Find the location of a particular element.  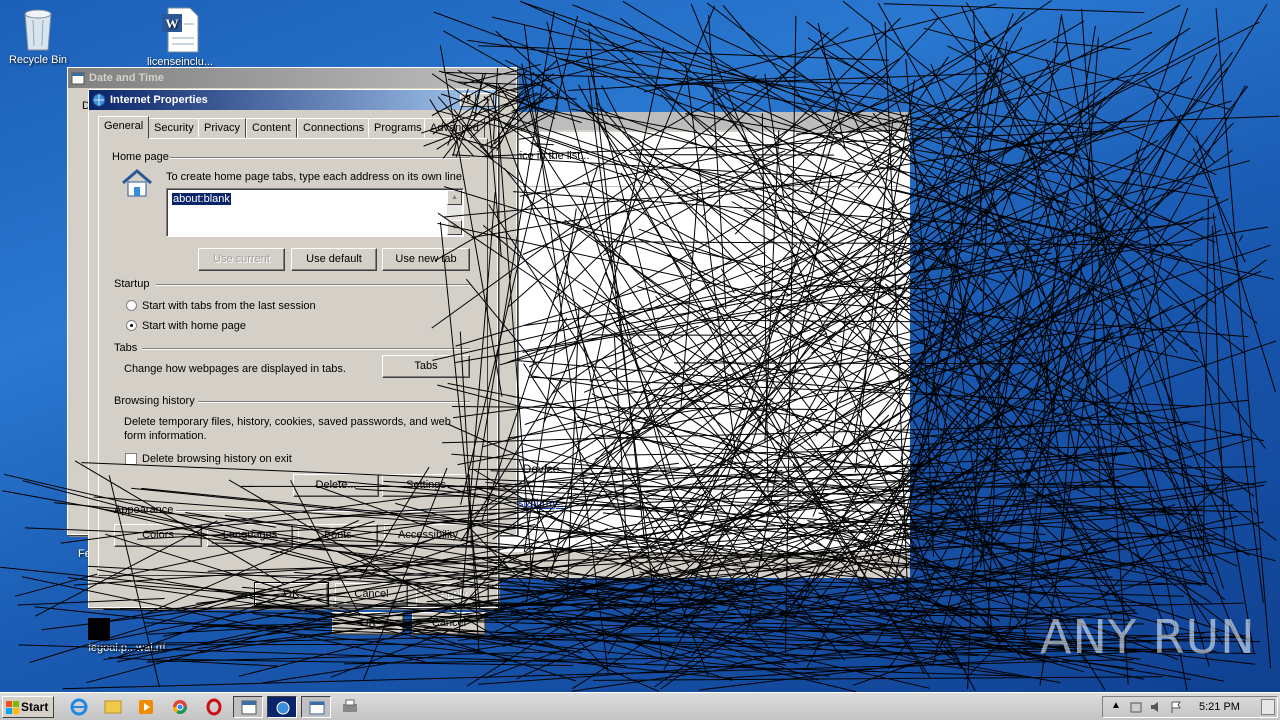

network-taskbar-button is located at coordinates (282, 707).